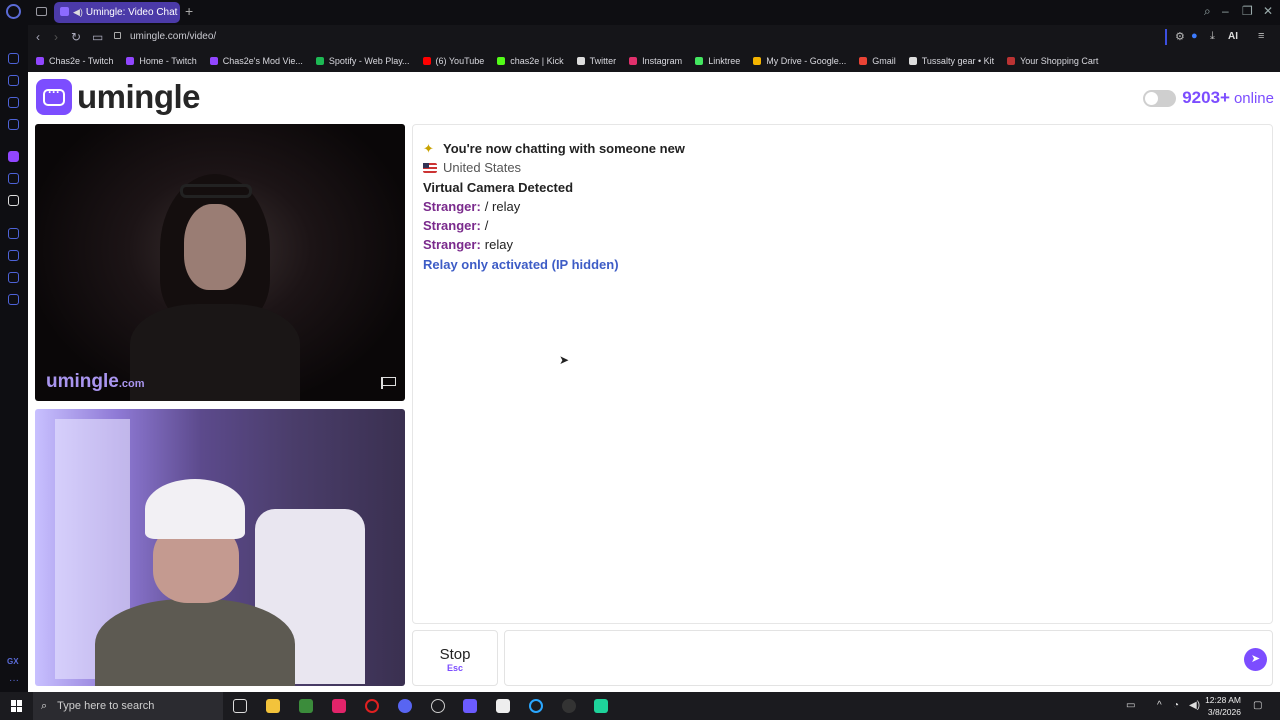  I want to click on gx-icon: GX, so click(13, 661).